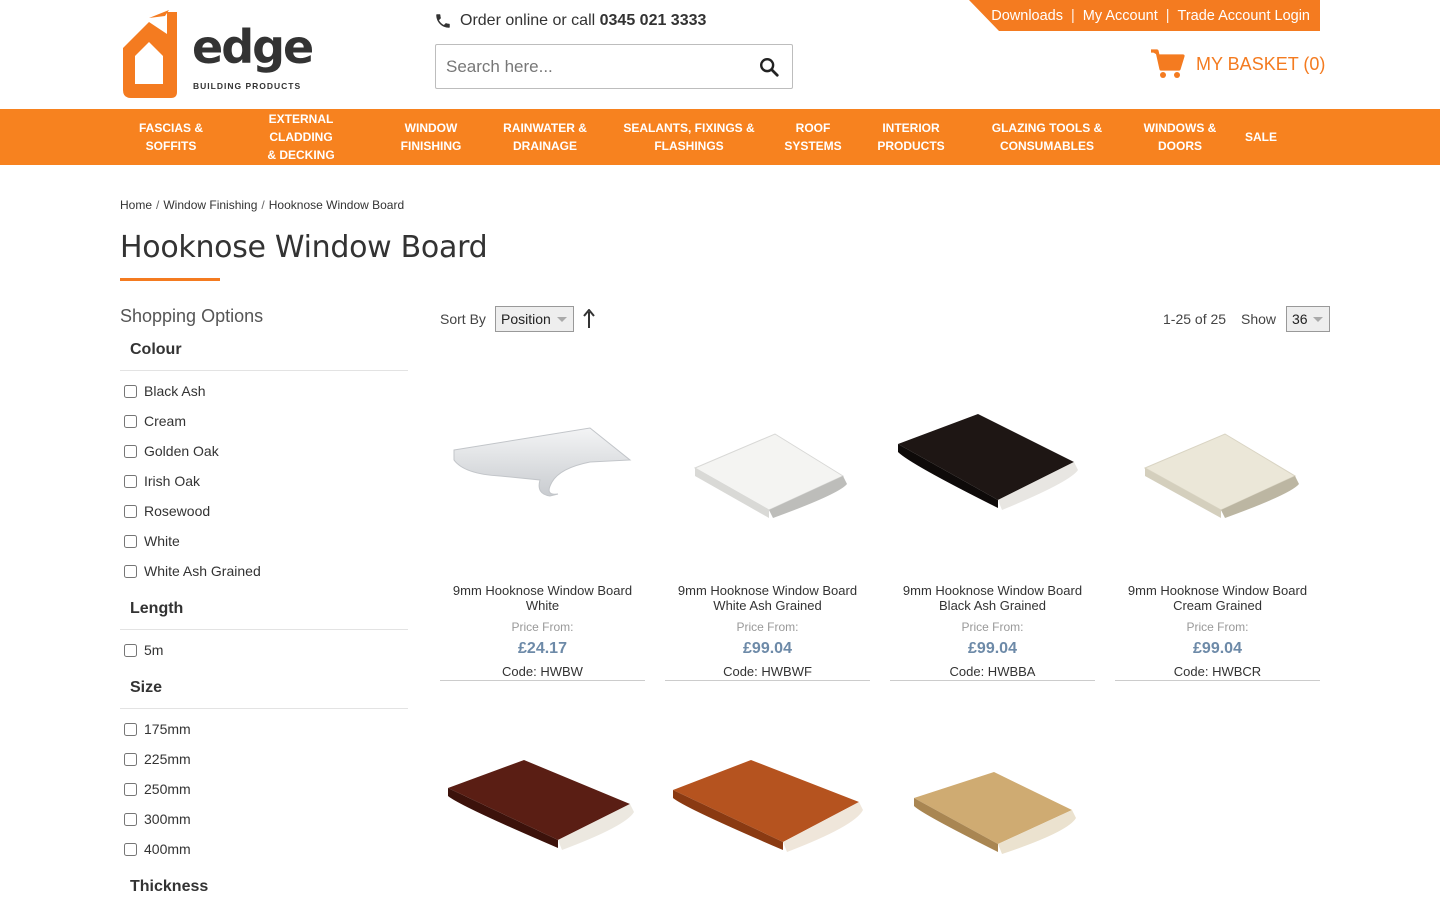 This screenshot has width=1440, height=900. Describe the element at coordinates (146, 688) in the screenshot. I see `filter-heading-size: Size` at that location.